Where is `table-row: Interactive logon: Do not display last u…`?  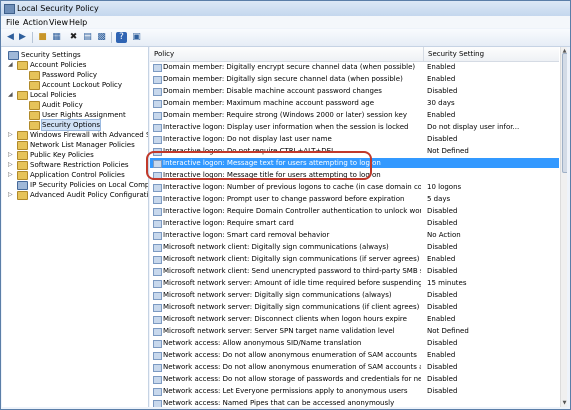
table-row: Interactive logon: Do not display last u… is located at coordinates (354, 139).